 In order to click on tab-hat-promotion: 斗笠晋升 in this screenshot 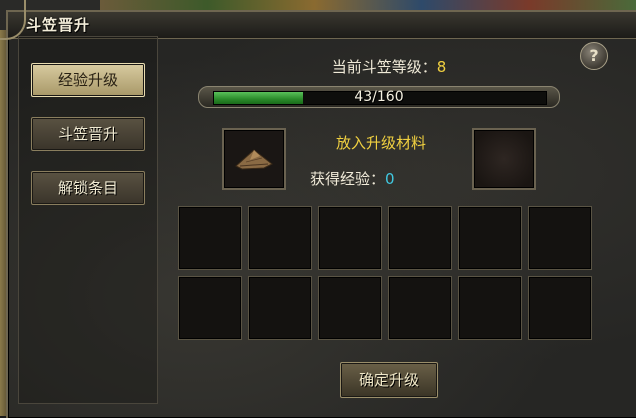, I will do `click(88, 134)`.